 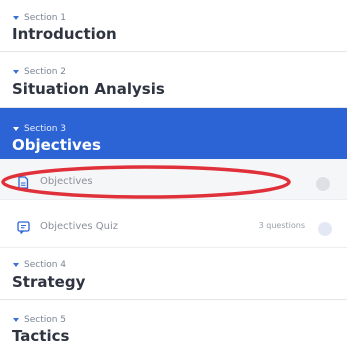 What do you see at coordinates (173, 133) in the screenshot?
I see `section-3-header-active: Section 3 Objectives` at bounding box center [173, 133].